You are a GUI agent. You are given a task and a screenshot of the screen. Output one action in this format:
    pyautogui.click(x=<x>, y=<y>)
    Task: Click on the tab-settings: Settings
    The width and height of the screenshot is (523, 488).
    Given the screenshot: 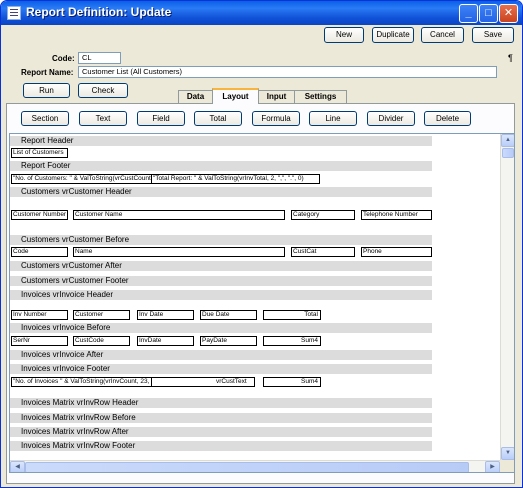 What is the action you would take?
    pyautogui.click(x=320, y=96)
    